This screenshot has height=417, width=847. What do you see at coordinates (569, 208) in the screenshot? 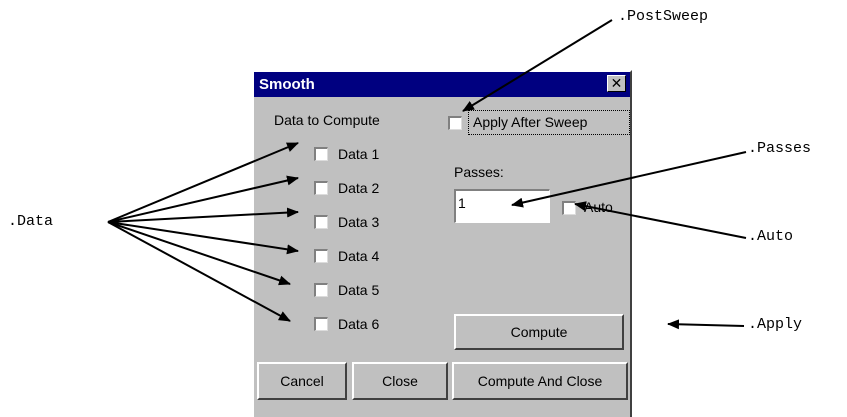
I see `auto-checkbox` at bounding box center [569, 208].